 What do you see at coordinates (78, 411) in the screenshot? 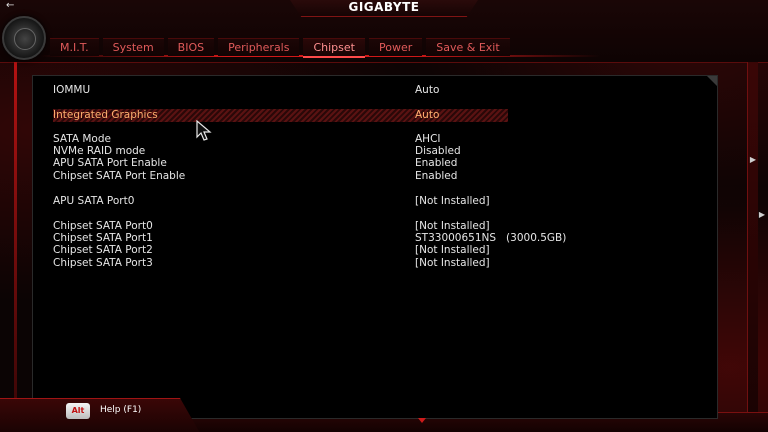
I see `alt-key-button: Alt` at bounding box center [78, 411].